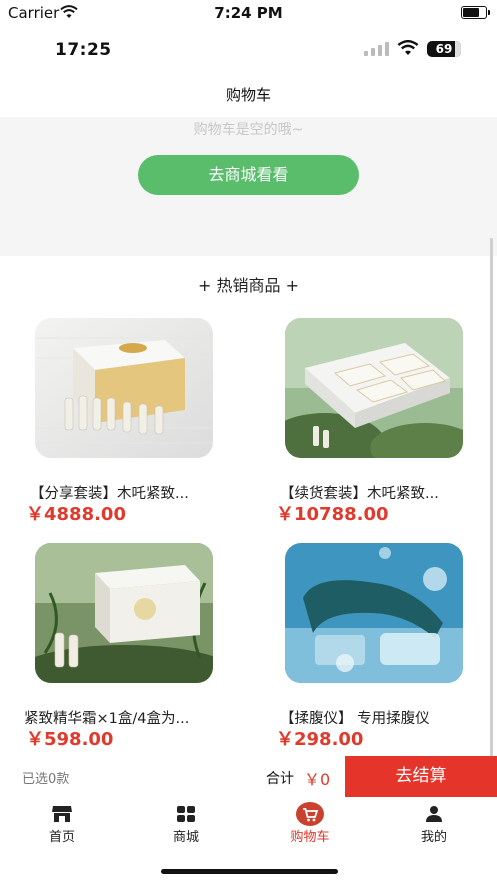 This screenshot has width=497, height=883. What do you see at coordinates (434, 814) in the screenshot?
I see `user-icon` at bounding box center [434, 814].